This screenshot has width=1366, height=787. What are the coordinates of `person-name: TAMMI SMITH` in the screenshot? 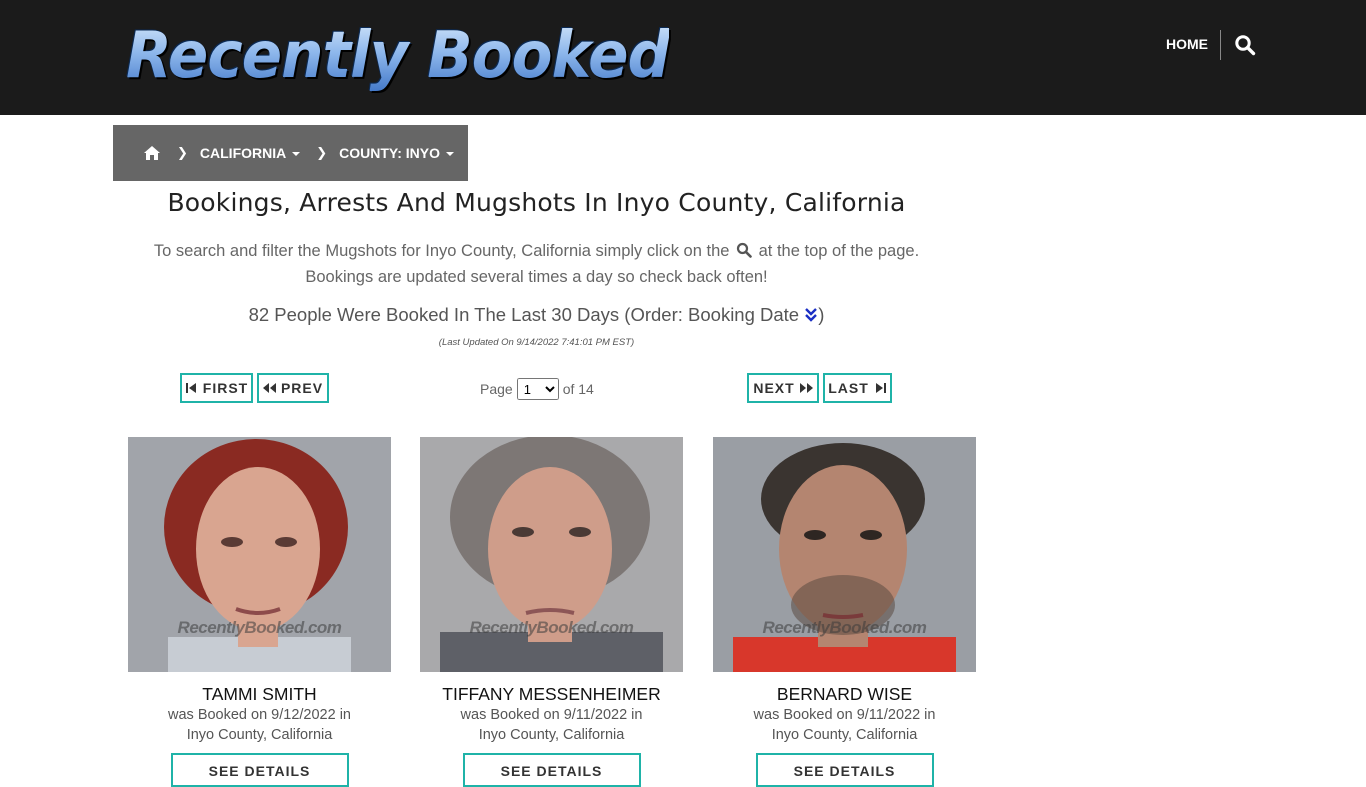 It's located at (259, 694).